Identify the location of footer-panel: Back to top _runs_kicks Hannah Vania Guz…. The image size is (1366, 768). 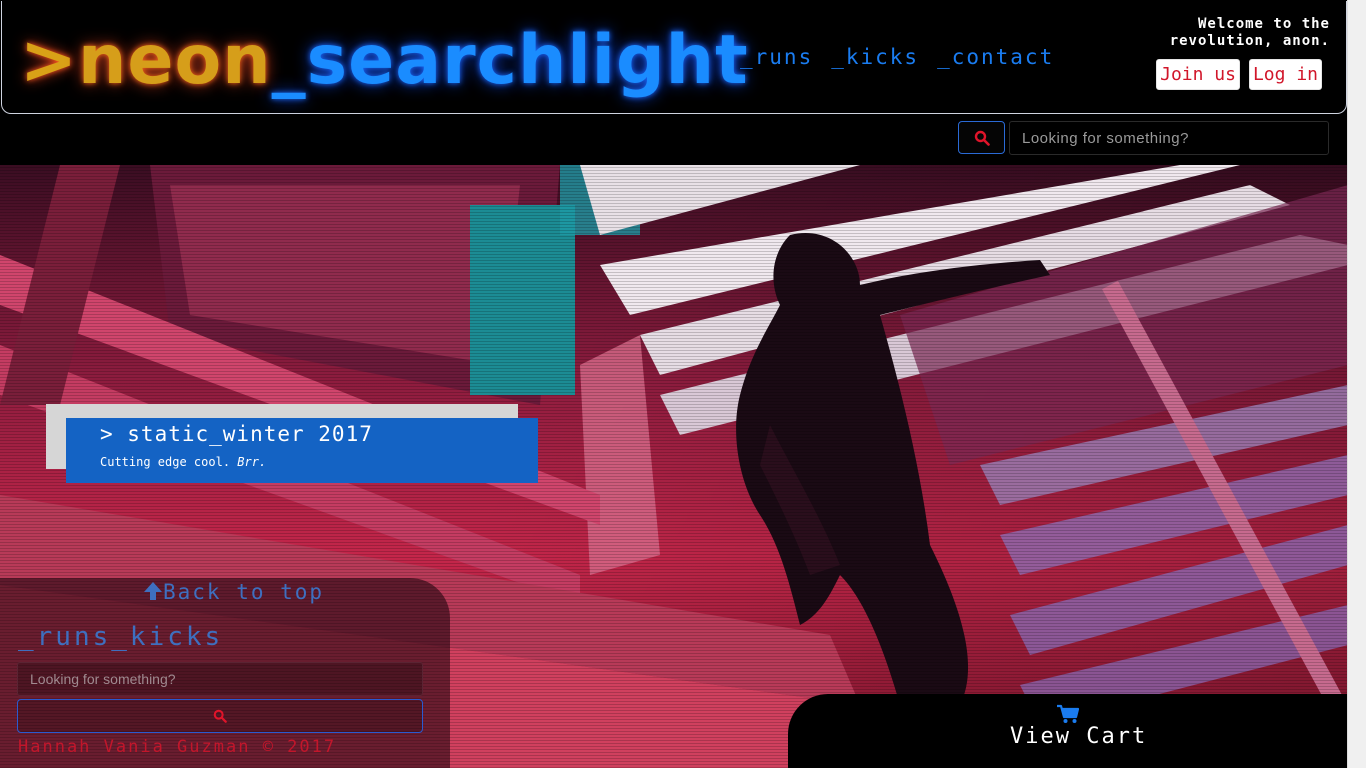
(225, 673).